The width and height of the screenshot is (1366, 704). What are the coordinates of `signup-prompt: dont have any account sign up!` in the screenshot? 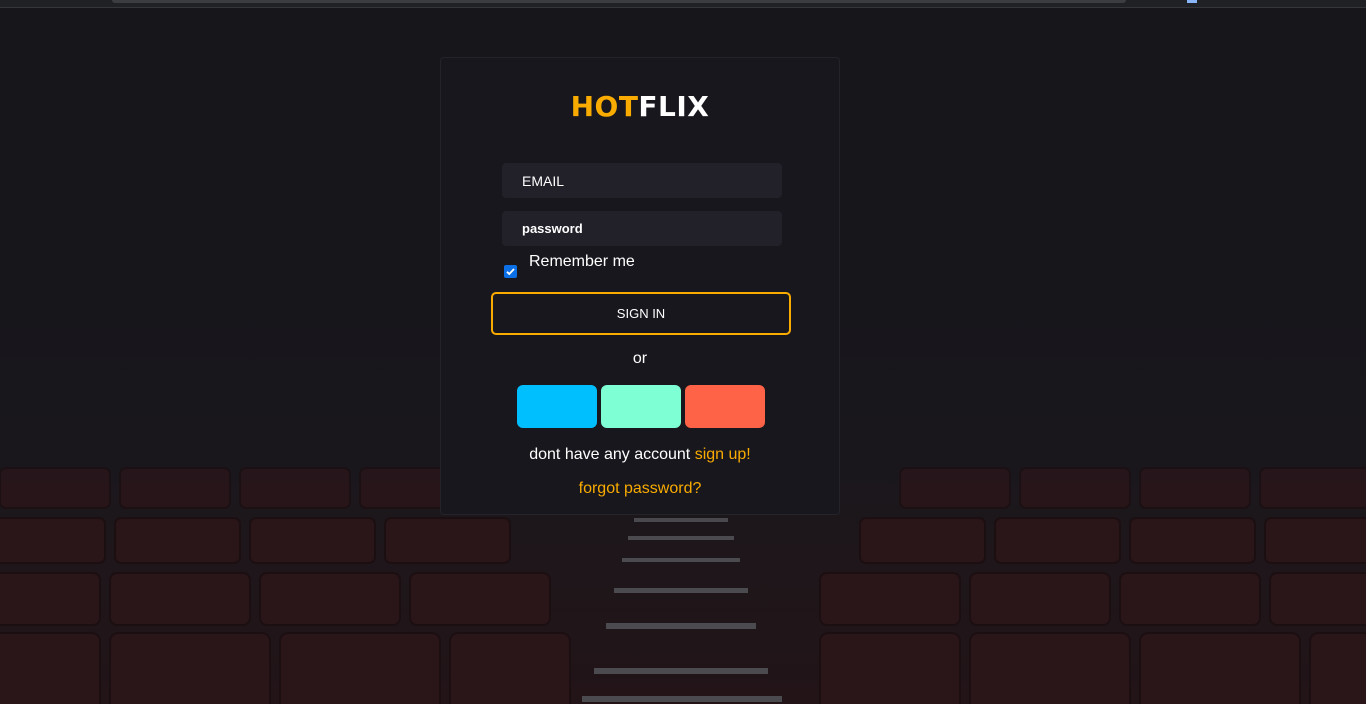 It's located at (640, 455).